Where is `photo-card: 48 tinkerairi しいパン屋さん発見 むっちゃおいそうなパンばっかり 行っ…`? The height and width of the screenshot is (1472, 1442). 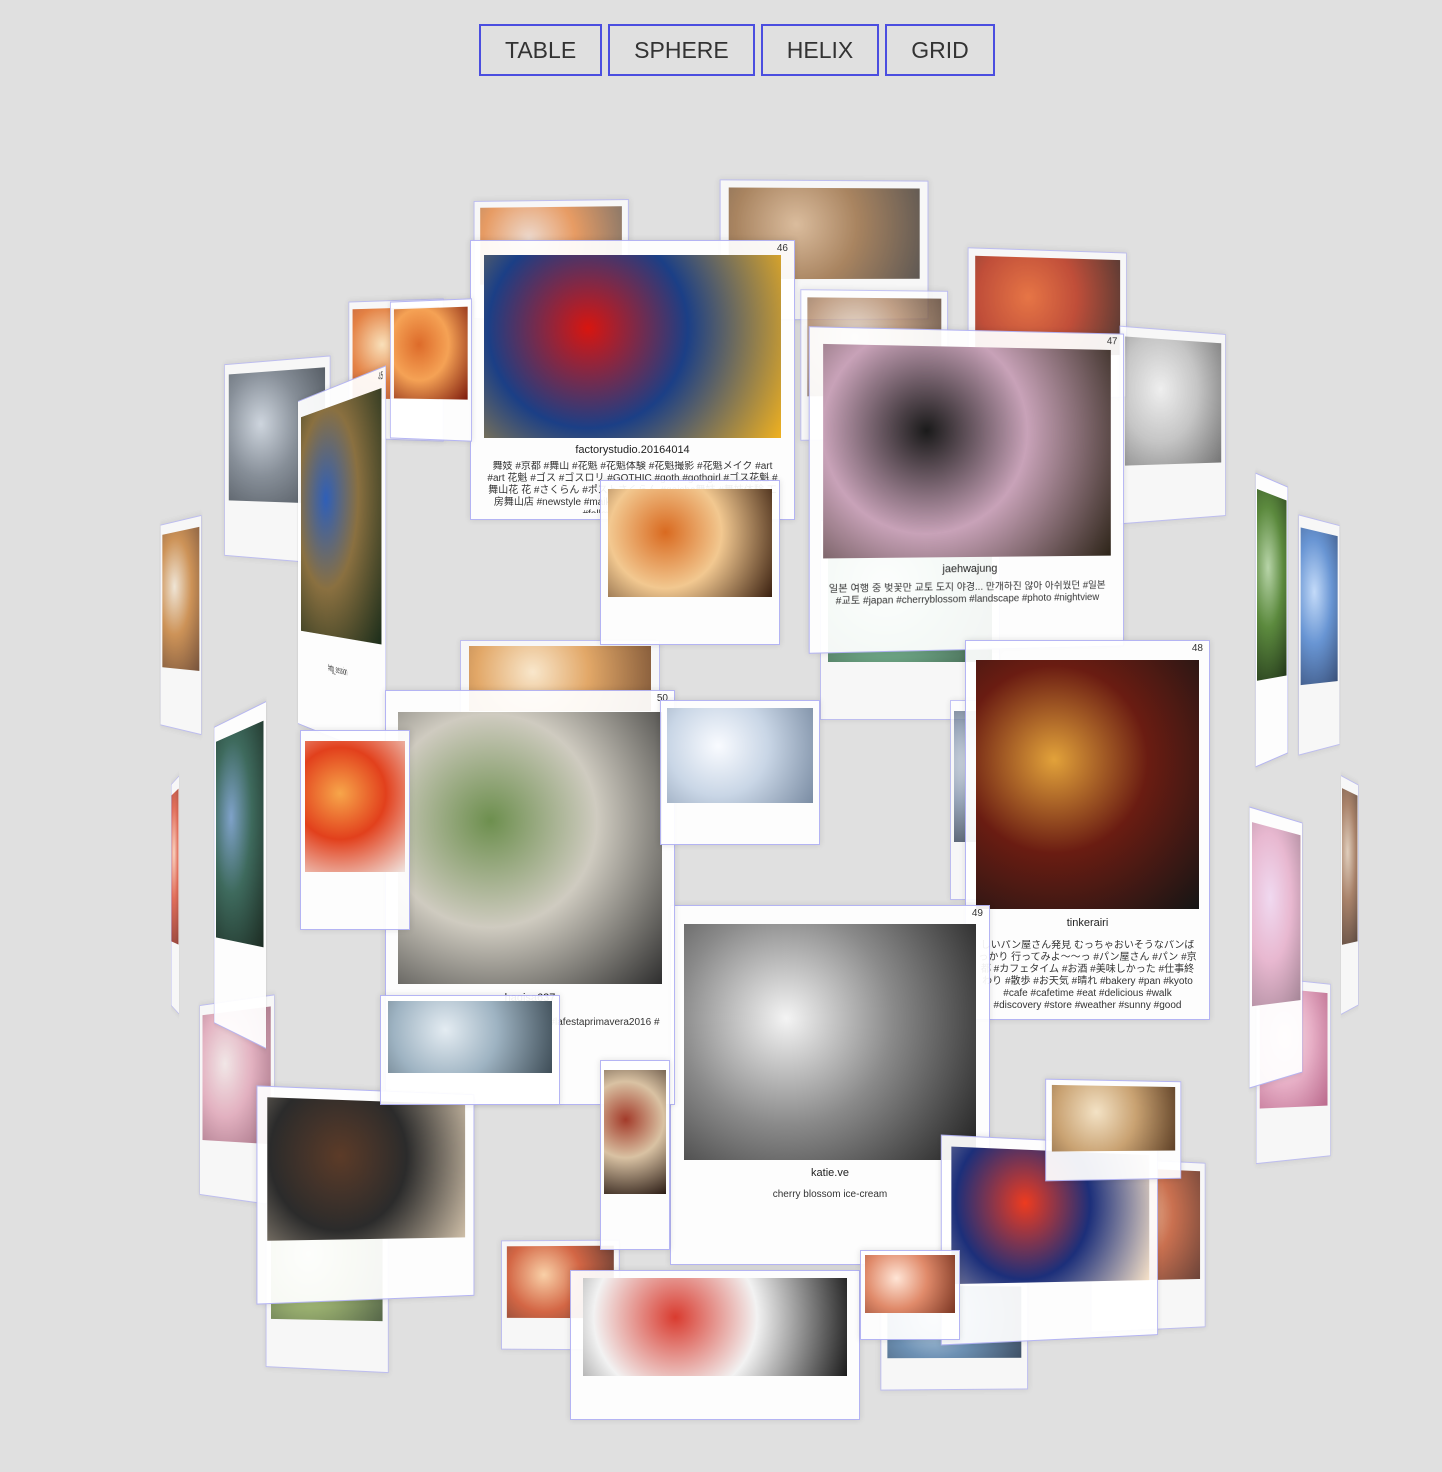
photo-card: 48 tinkerairi しいパン屋さん発見 むっちゃおいそうなパンばっかり 行っ… is located at coordinates (1087, 830).